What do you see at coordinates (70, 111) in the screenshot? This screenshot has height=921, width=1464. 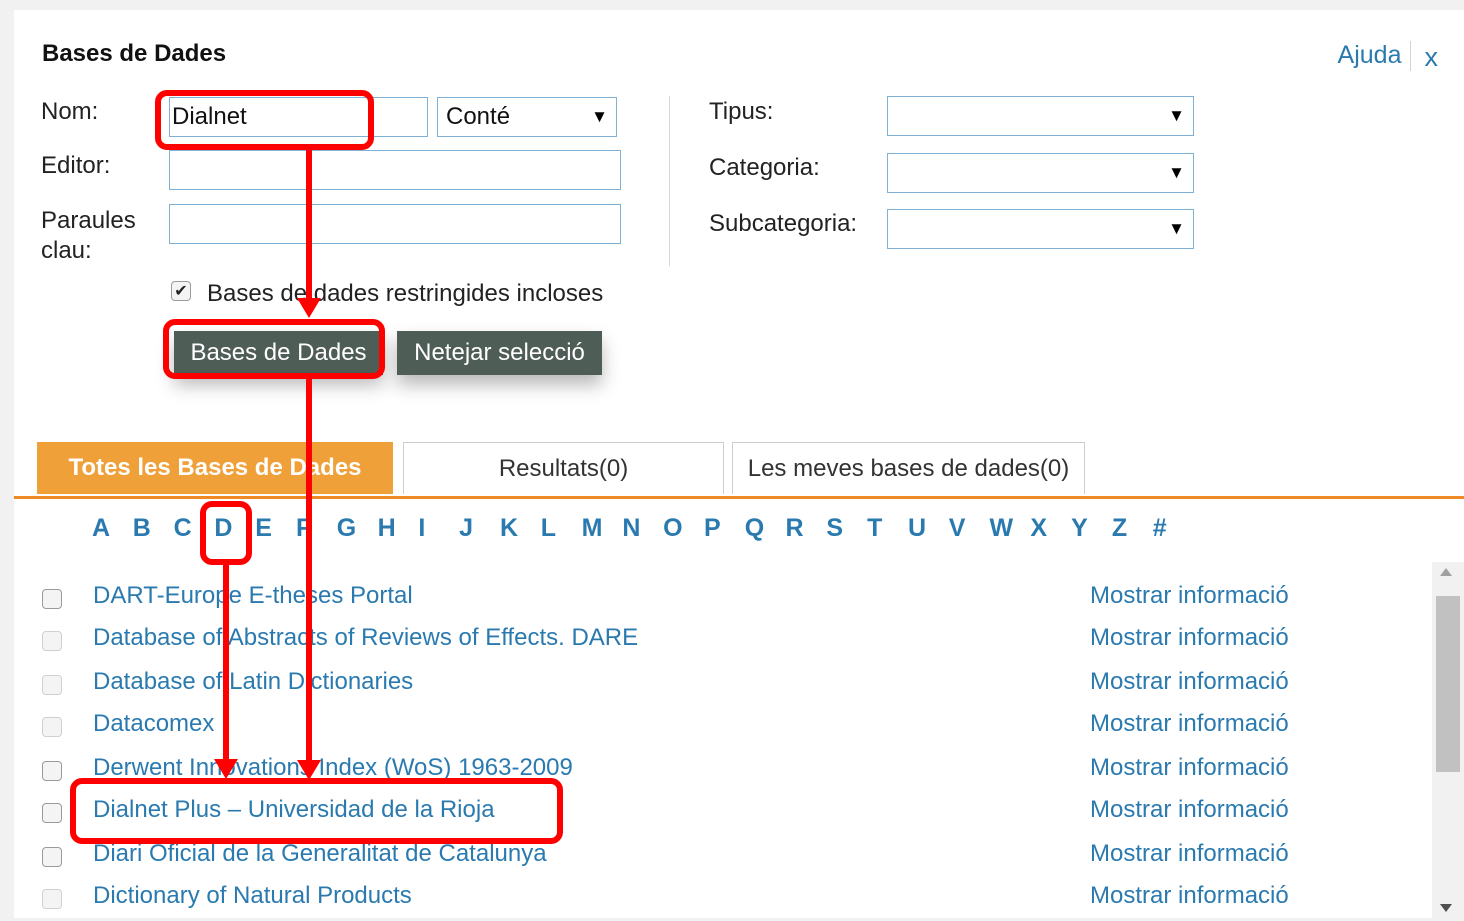 I see `name-label: Nom:` at bounding box center [70, 111].